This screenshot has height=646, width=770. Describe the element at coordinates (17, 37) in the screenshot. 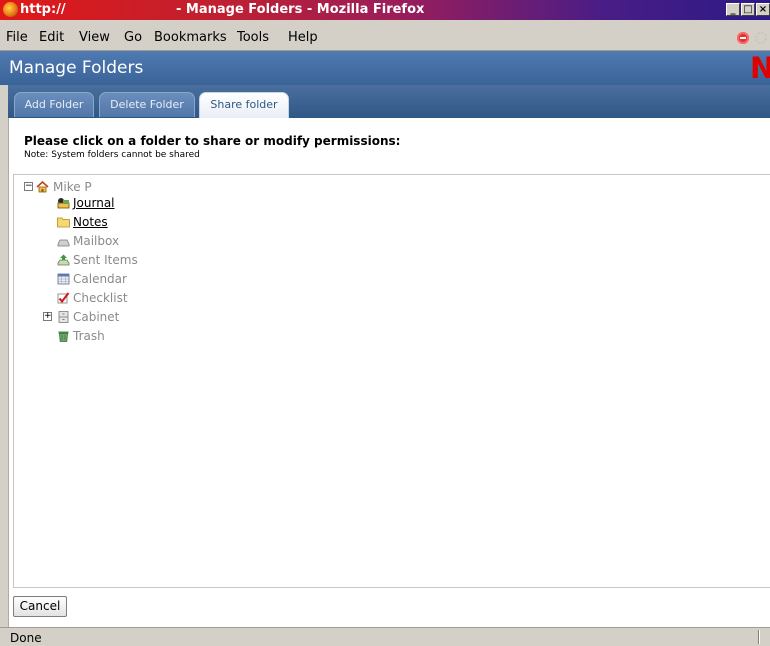

I see `menu-file: File` at that location.